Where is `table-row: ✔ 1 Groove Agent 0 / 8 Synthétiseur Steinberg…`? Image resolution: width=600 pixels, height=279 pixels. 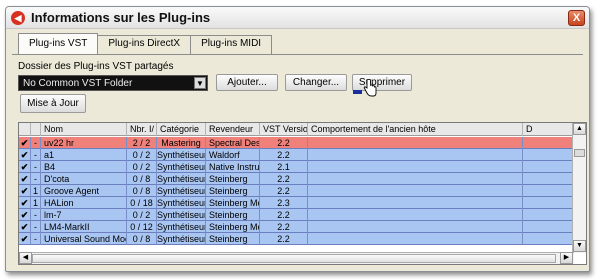
table-row: ✔ 1 Groove Agent 0 / 8 Synthétiseur Steinberg… is located at coordinates (296, 191).